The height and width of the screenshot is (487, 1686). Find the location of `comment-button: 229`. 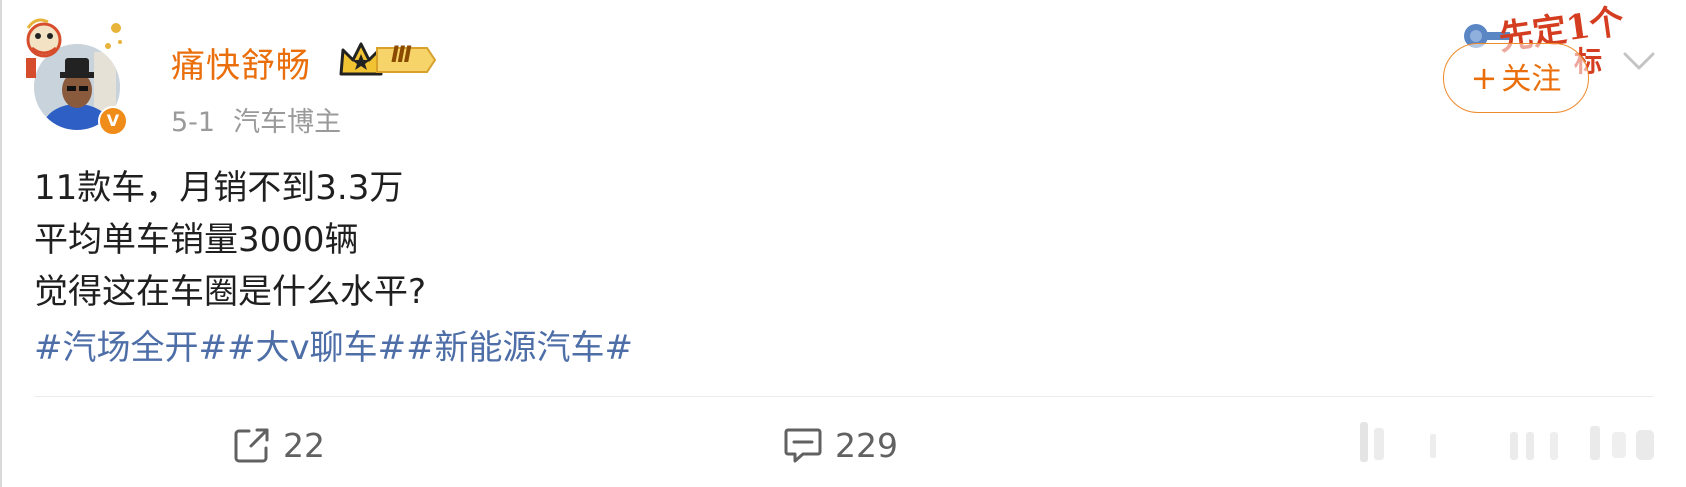

comment-button: 229 is located at coordinates (840, 445).